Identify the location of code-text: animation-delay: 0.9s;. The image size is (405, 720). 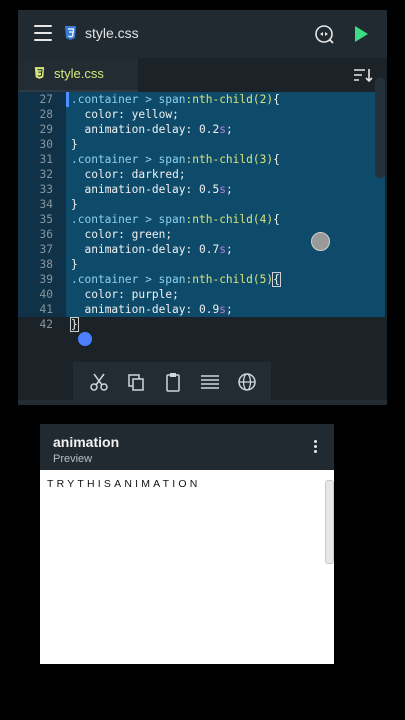
(151, 309).